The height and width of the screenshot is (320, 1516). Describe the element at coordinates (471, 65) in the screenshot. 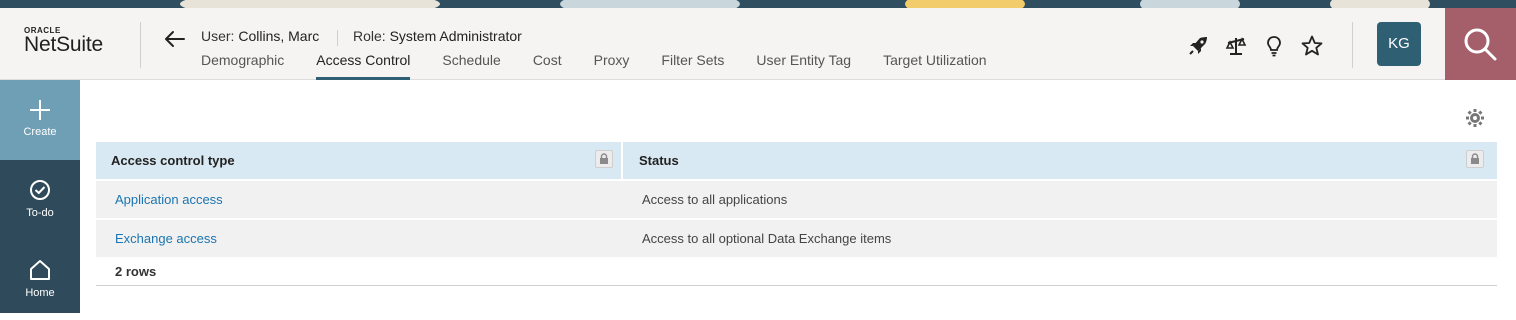

I see `tab-schedule: Schedule` at that location.